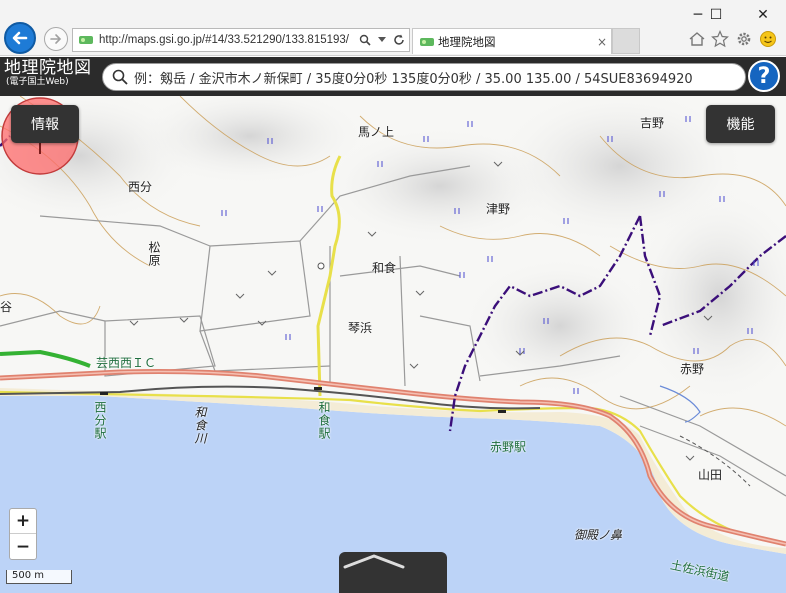 The image size is (786, 593). I want to click on forward-arrow-icon, so click(56, 39).